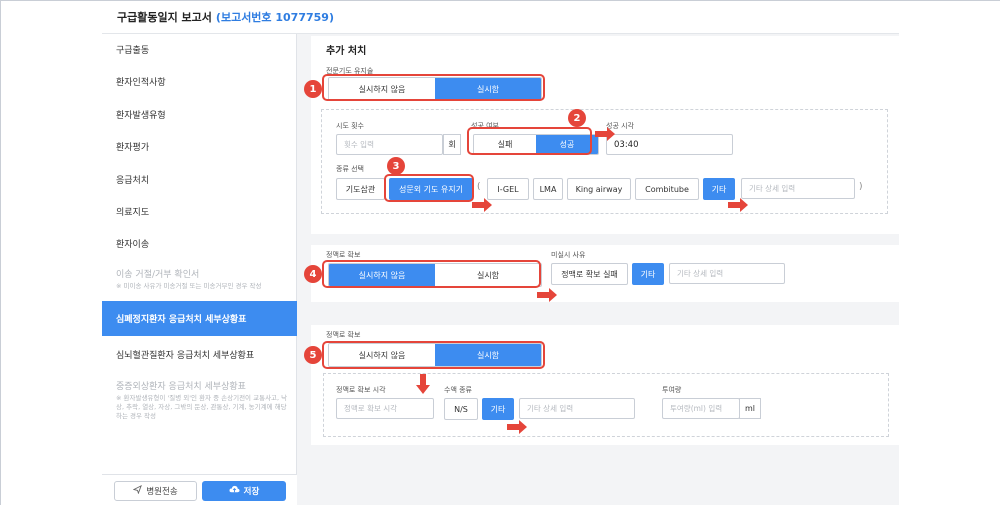 This screenshot has height=505, width=1000. I want to click on sidebar-item-trauma: 중증외상환자 응급처치 세부상황표, so click(199, 385).